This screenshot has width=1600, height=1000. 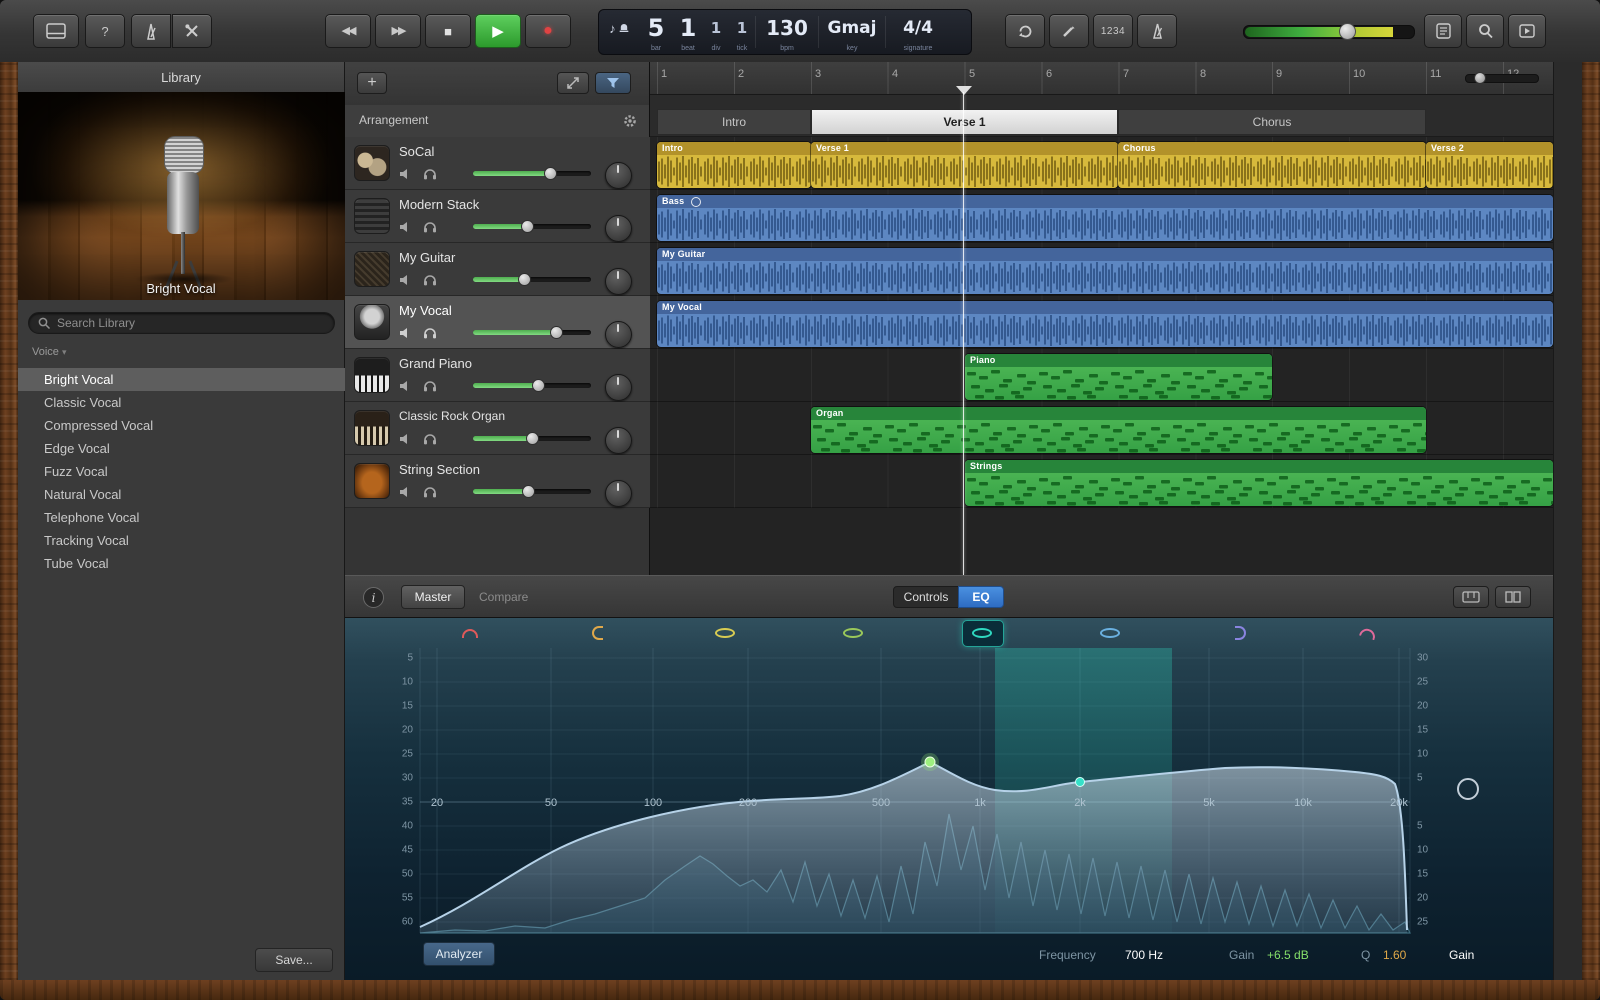 What do you see at coordinates (105, 31) in the screenshot?
I see `quick-help-button: ?` at bounding box center [105, 31].